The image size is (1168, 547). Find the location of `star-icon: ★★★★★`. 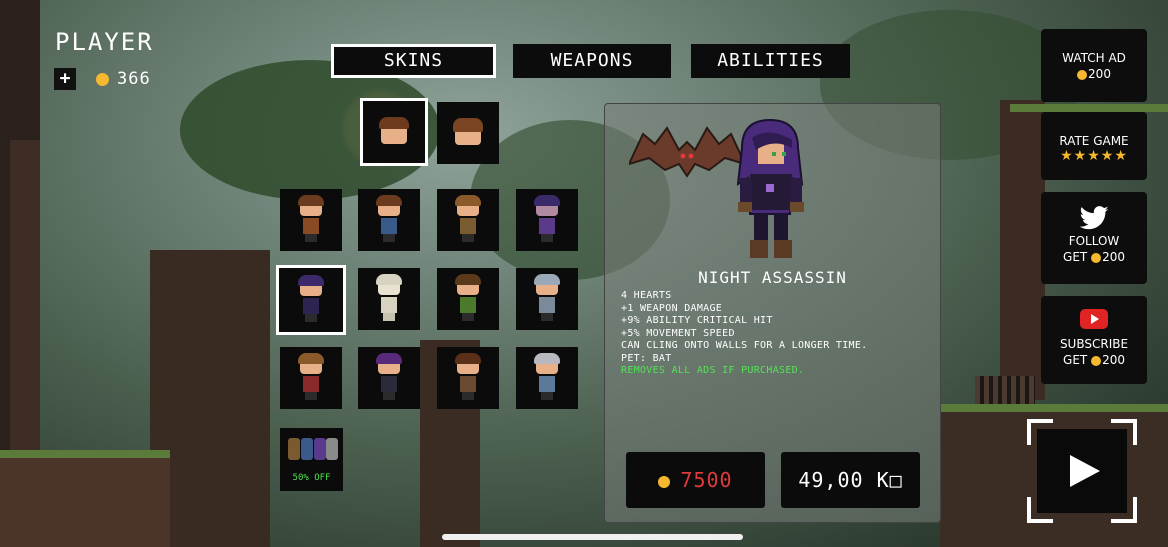

star-icon: ★★★★★ is located at coordinates (1094, 156).